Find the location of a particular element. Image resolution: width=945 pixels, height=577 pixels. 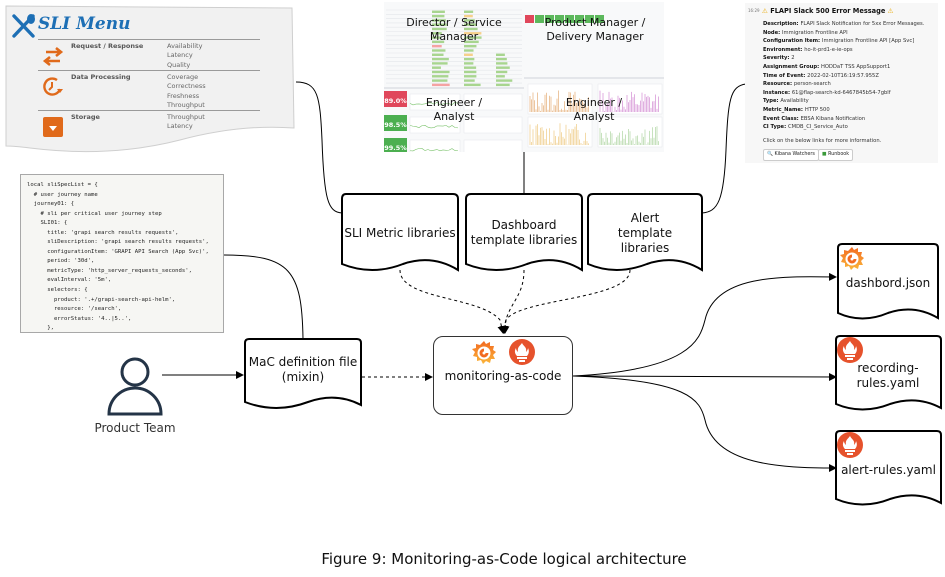

alert-field-value: 2 is located at coordinates (793, 58).